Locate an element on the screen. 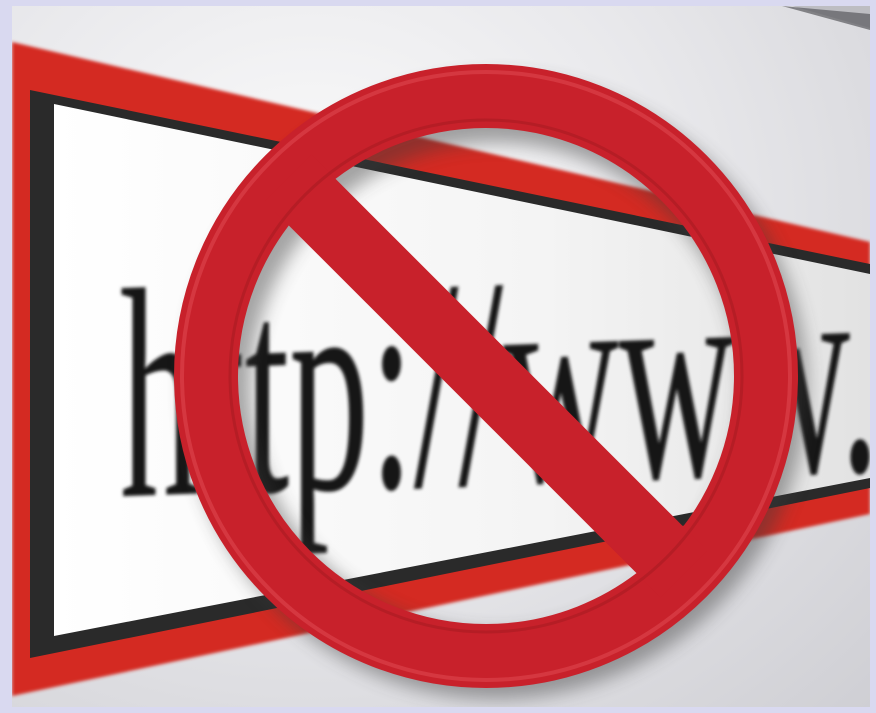  top-shadow is located at coordinates (441, 17).